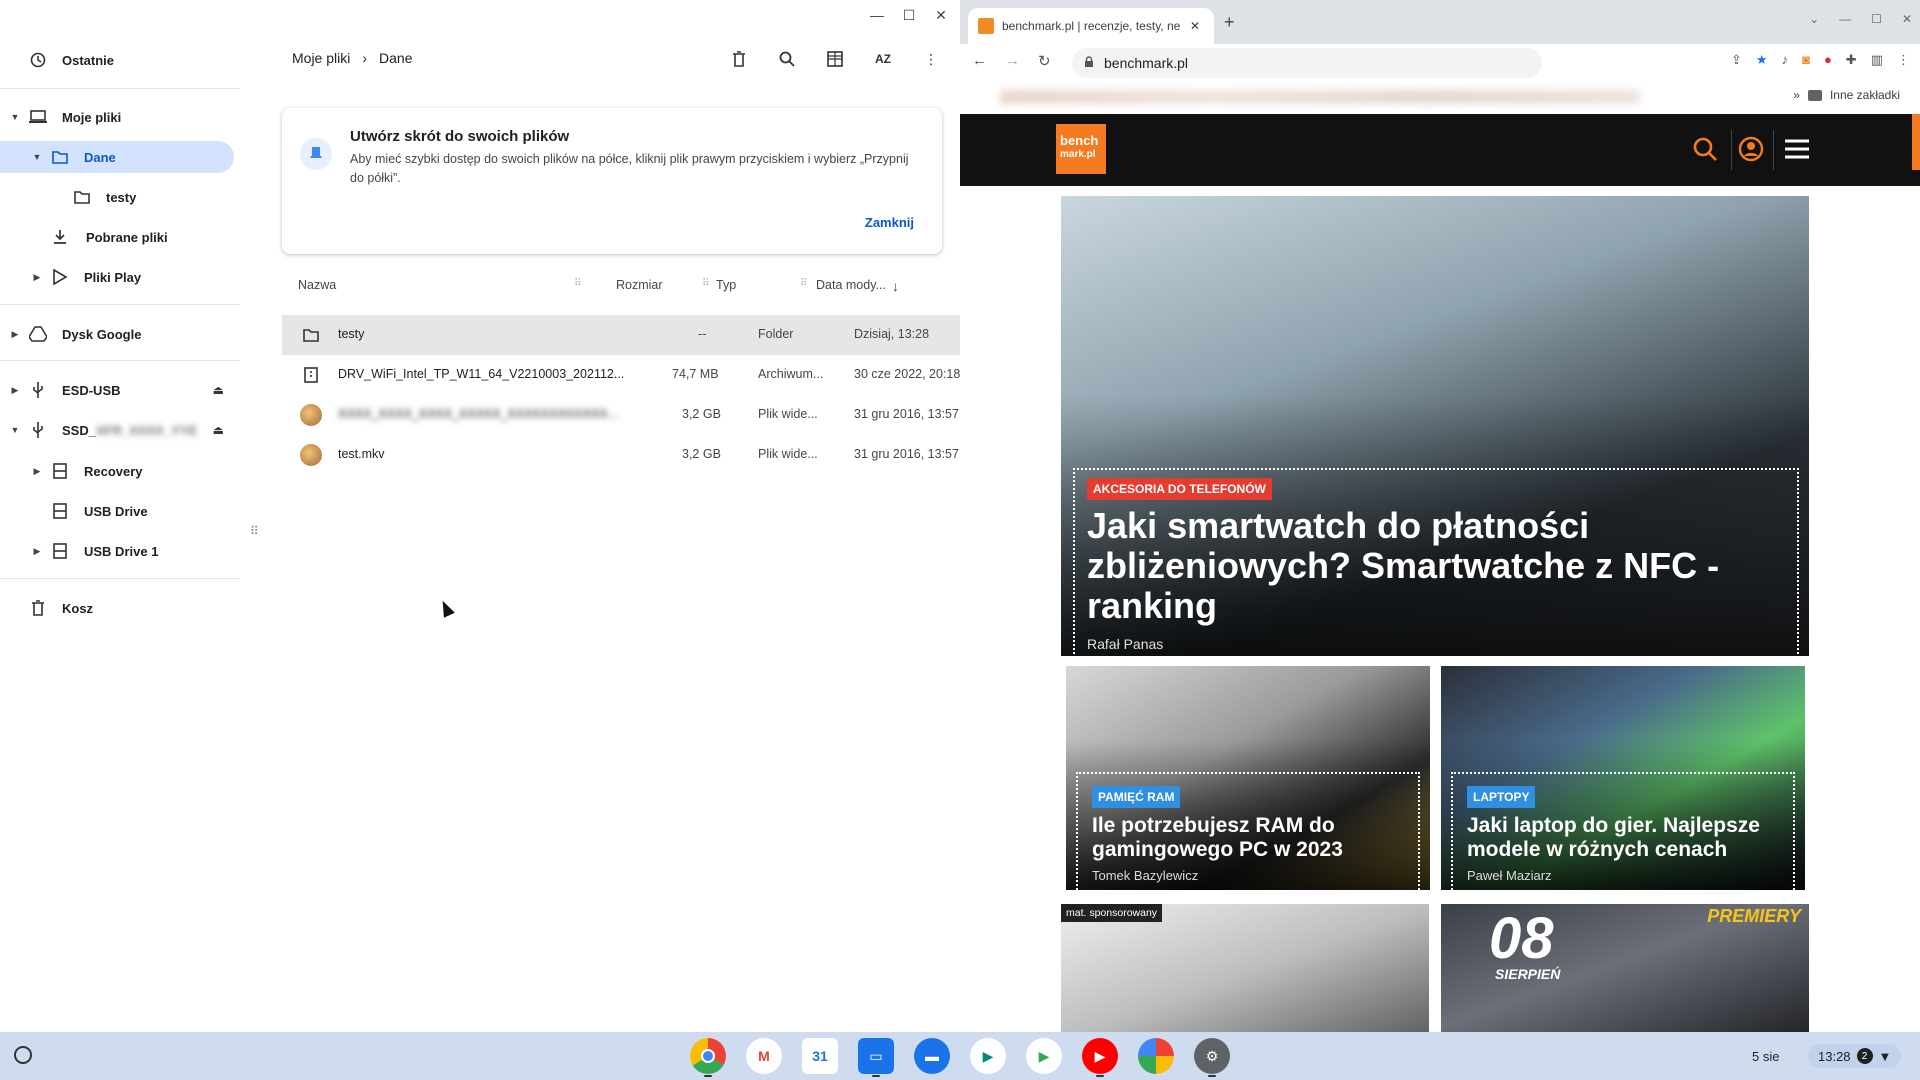  Describe the element at coordinates (60, 608) in the screenshot. I see `sidebar-item-trash: Kosz` at that location.